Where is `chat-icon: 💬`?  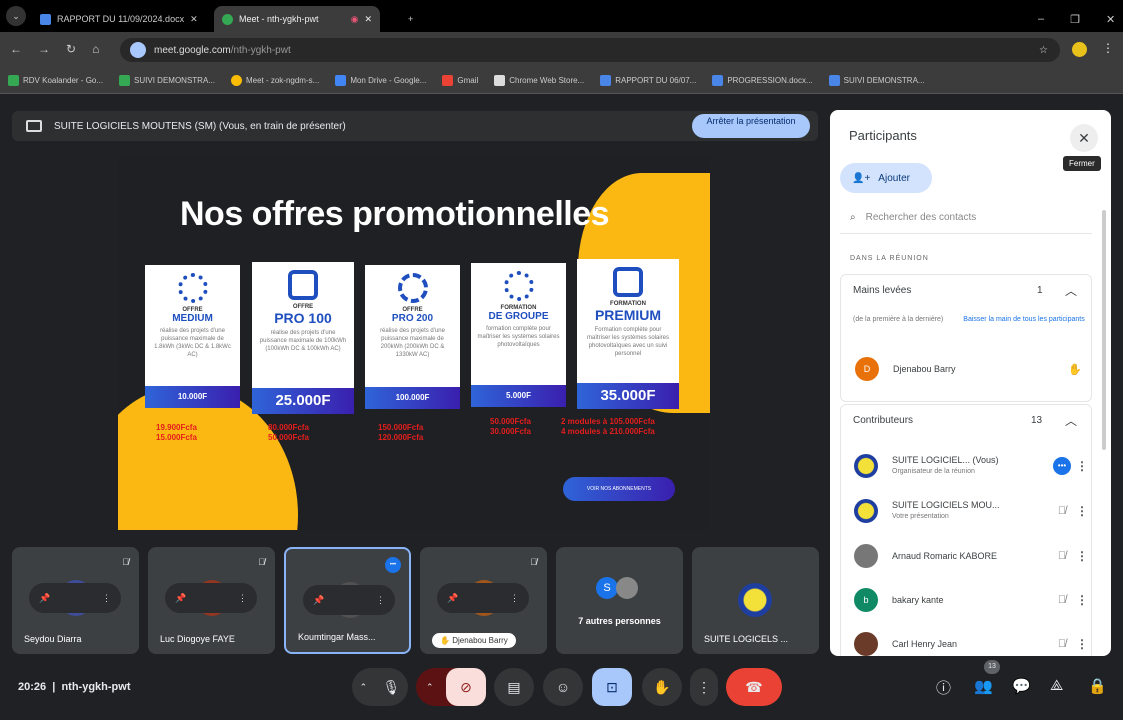 chat-icon: 💬 is located at coordinates (1021, 686).